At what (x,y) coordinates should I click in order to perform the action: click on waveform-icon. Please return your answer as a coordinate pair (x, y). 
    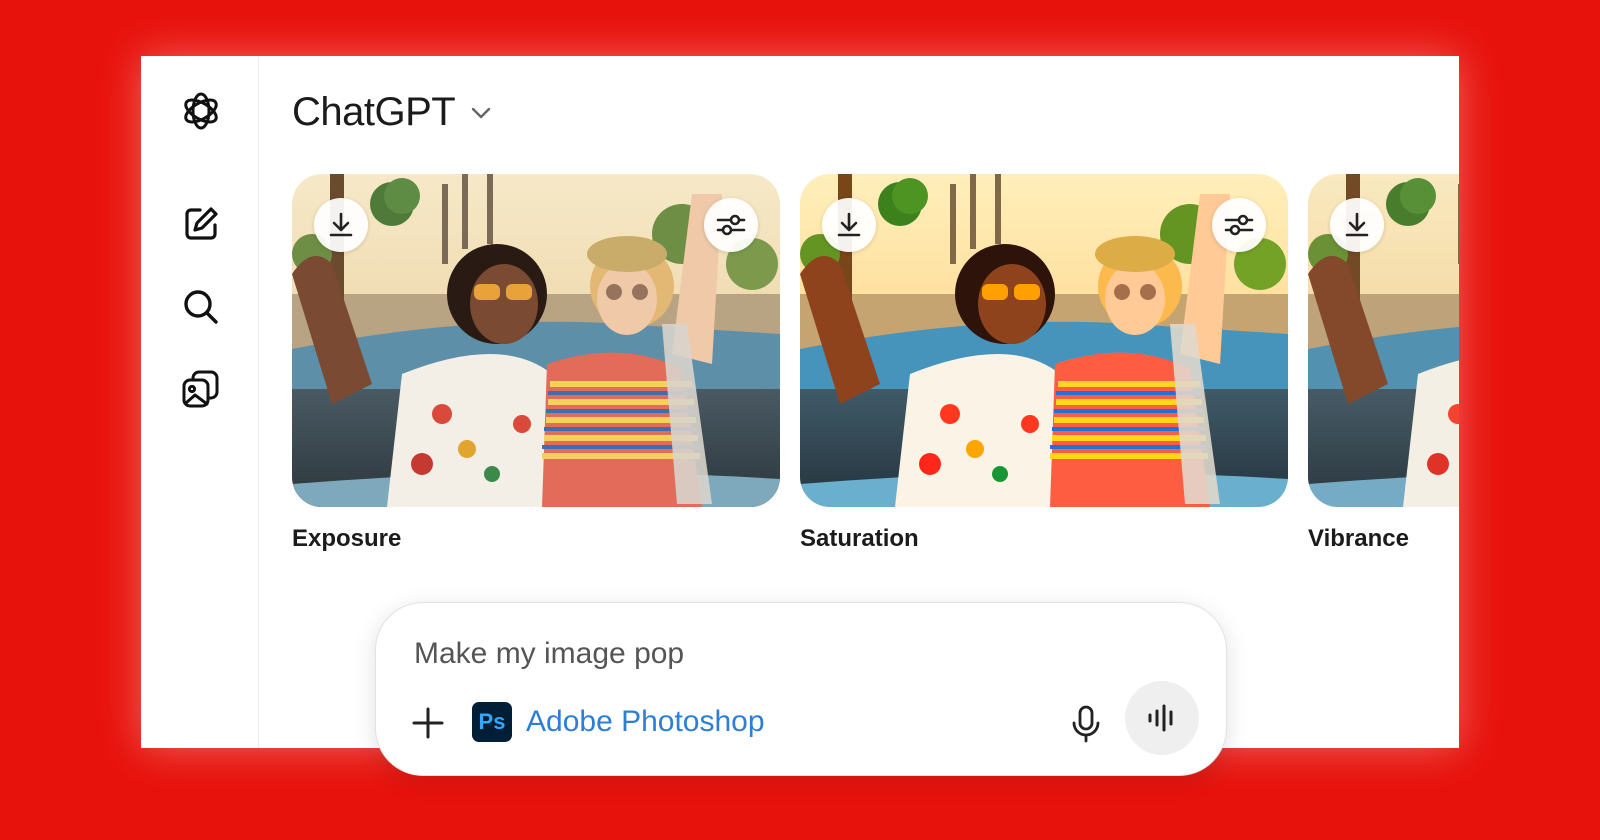
    Looking at the image, I should click on (1160, 718).